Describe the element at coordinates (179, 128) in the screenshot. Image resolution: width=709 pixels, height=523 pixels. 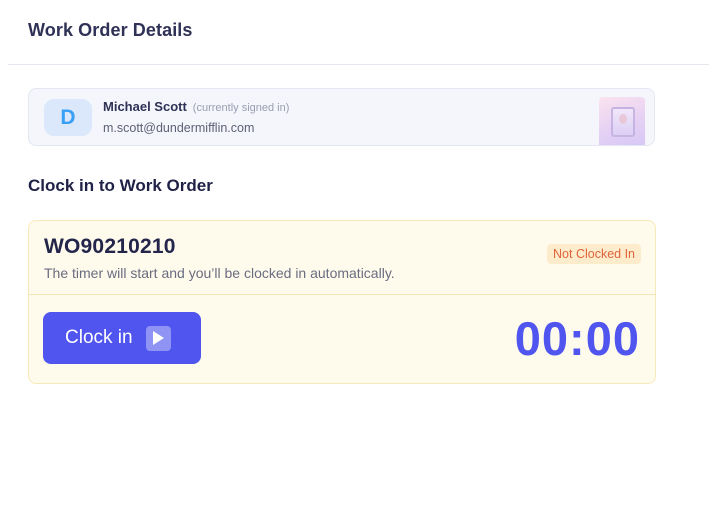
I see `user-email: m.scott@dundermifflin.com` at that location.